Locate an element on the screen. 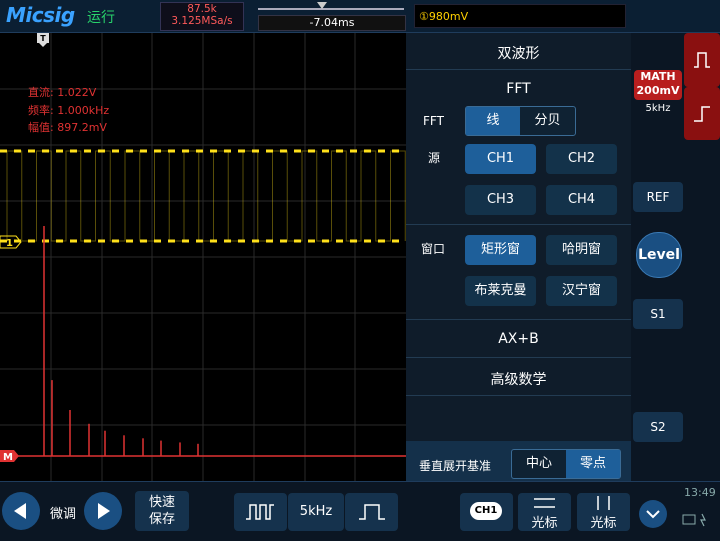 The height and width of the screenshot is (541, 720). window-blackman-button: 布莱克曼 is located at coordinates (500, 291).